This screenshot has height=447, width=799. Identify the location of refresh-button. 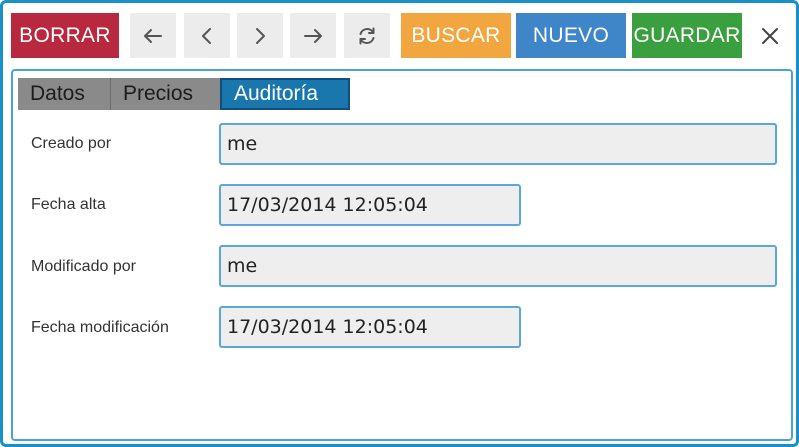
(367, 35).